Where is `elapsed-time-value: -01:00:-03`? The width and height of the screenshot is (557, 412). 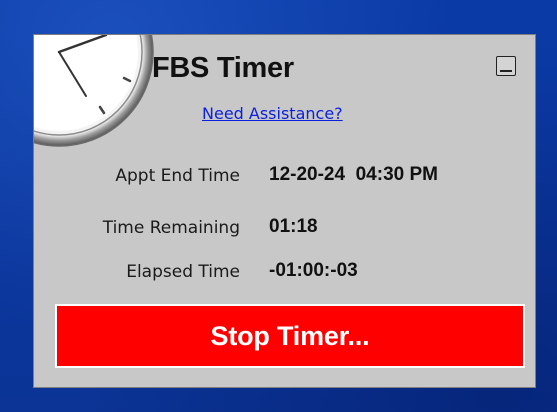 elapsed-time-value: -01:00:-03 is located at coordinates (313, 270).